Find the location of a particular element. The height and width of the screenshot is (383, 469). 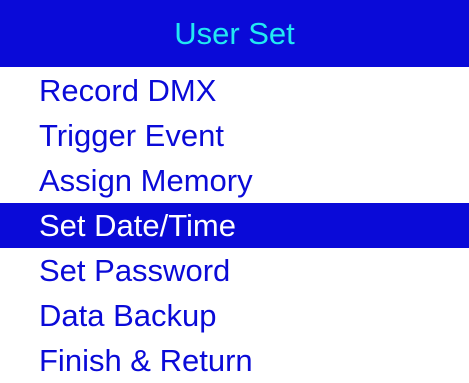

menu-item-assign-memory: Assign Memory is located at coordinates (234, 180).